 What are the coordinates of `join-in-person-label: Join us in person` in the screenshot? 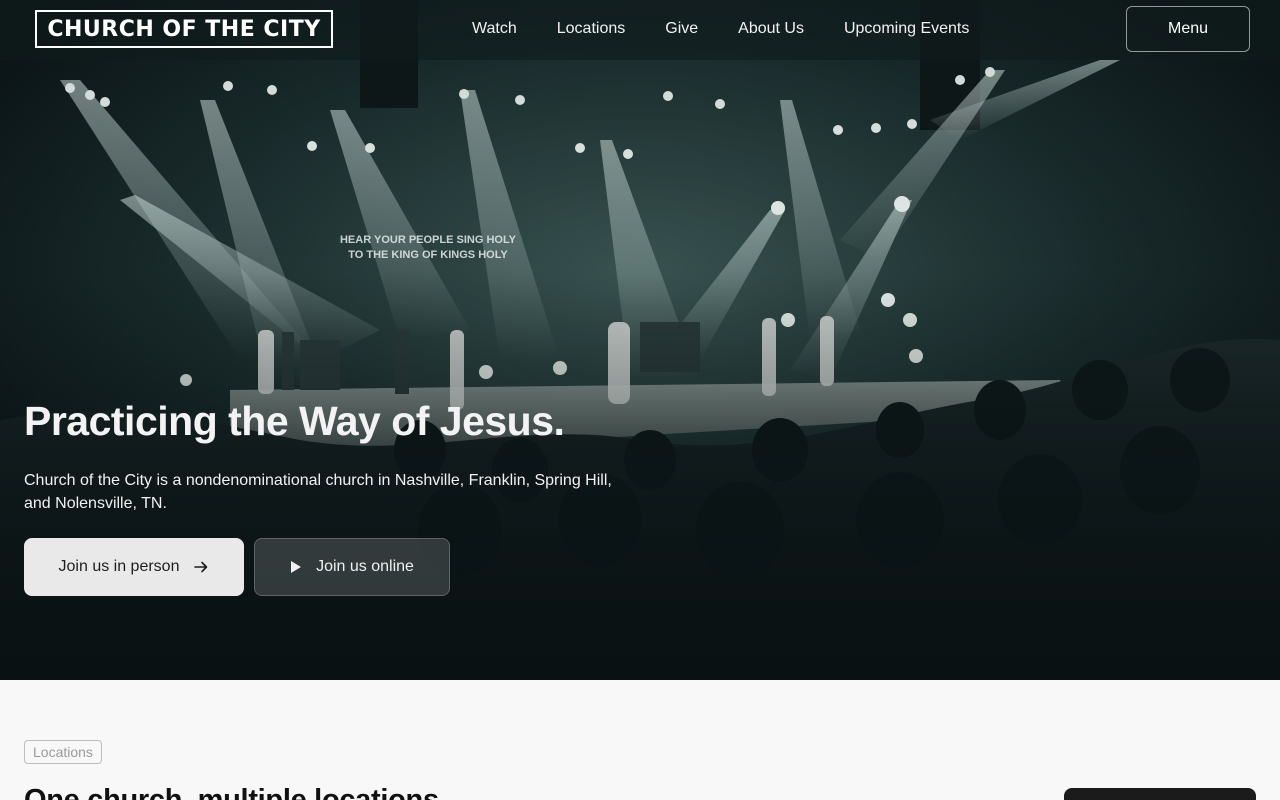 It's located at (119, 566).